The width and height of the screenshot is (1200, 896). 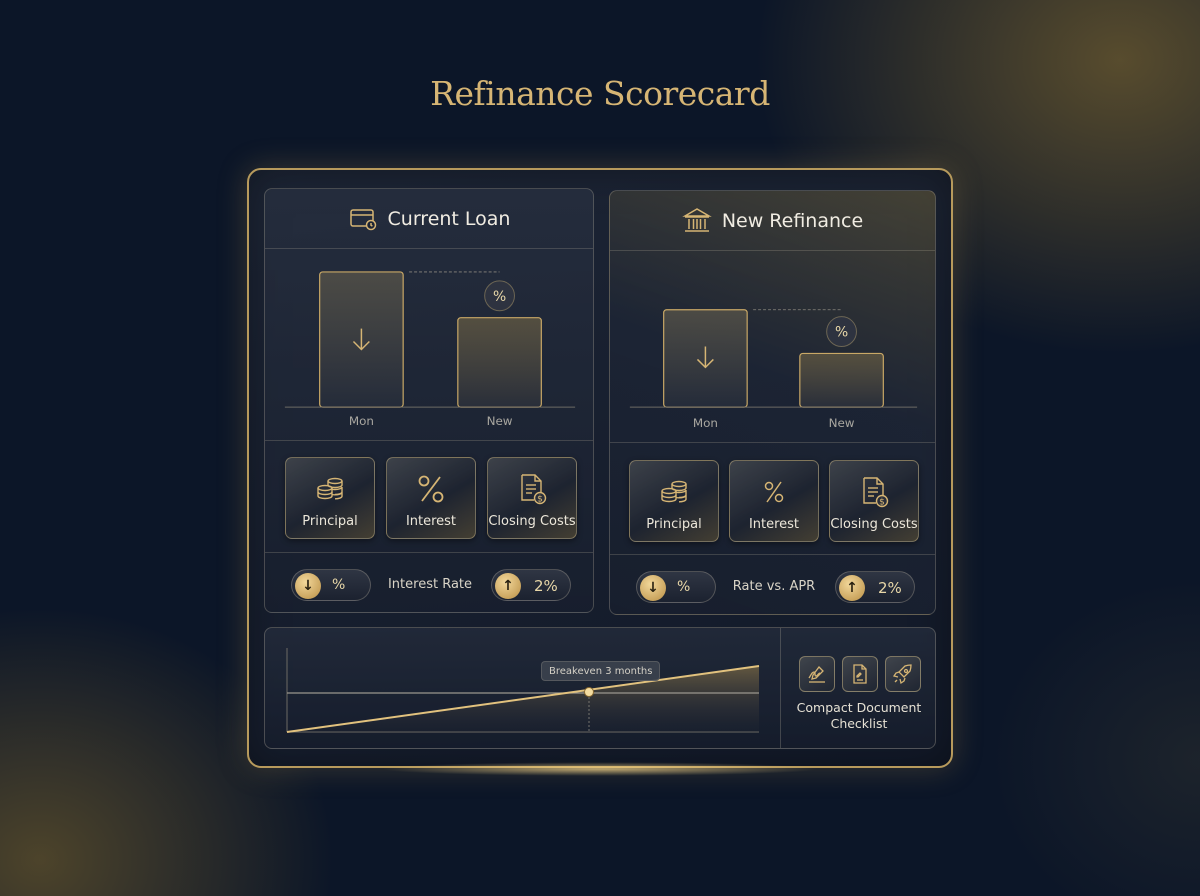 What do you see at coordinates (546, 586) in the screenshot?
I see `rate-up-value: 2%` at bounding box center [546, 586].